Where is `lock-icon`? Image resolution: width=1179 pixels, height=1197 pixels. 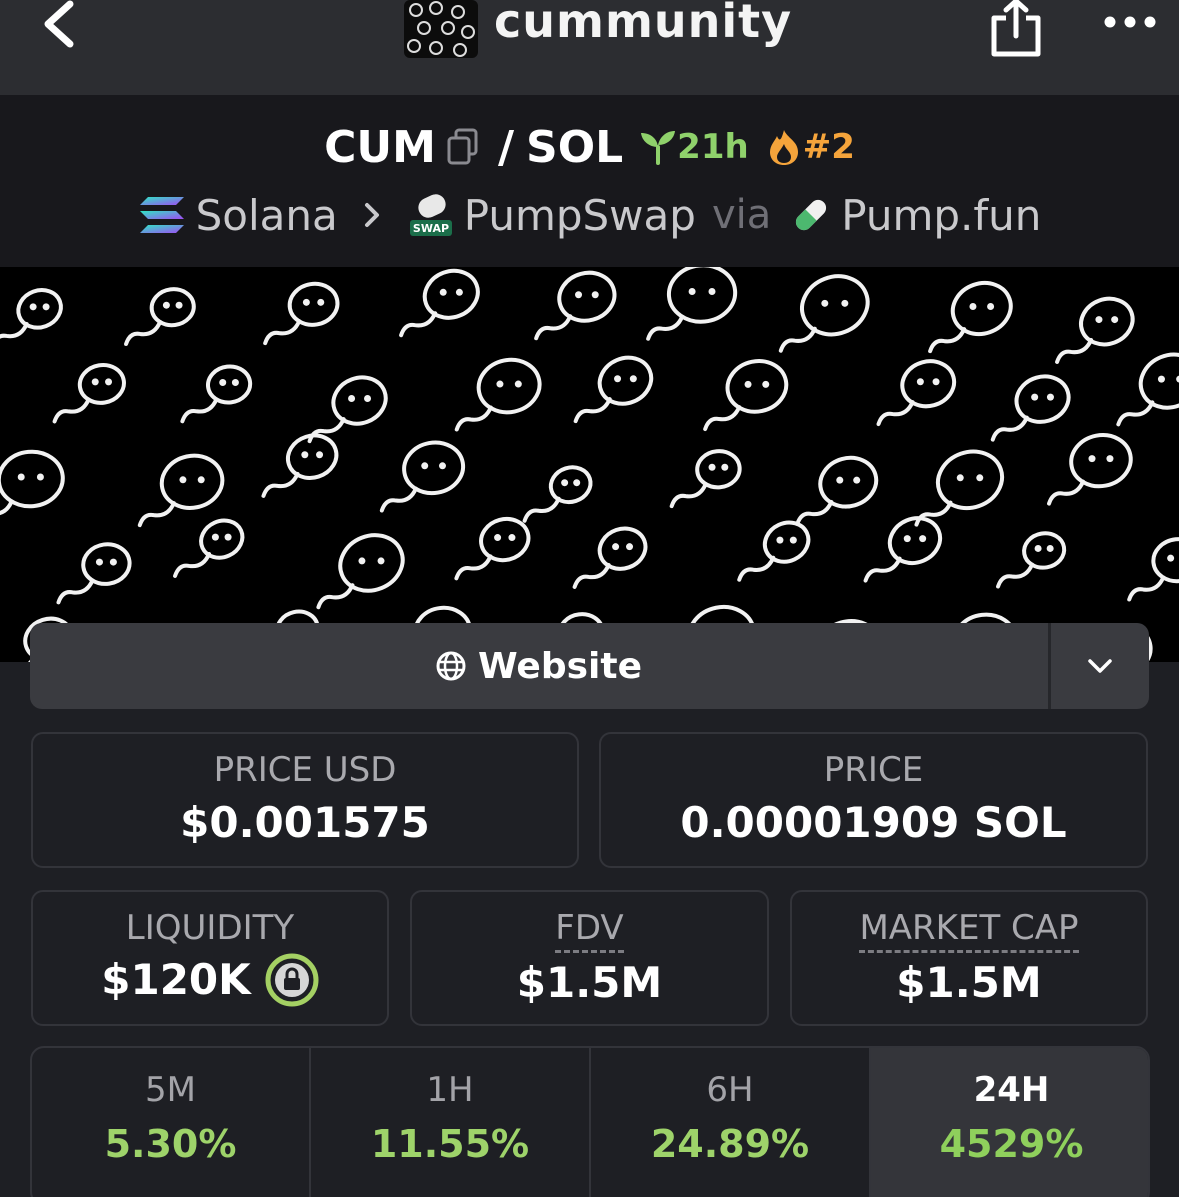 lock-icon is located at coordinates (292, 980).